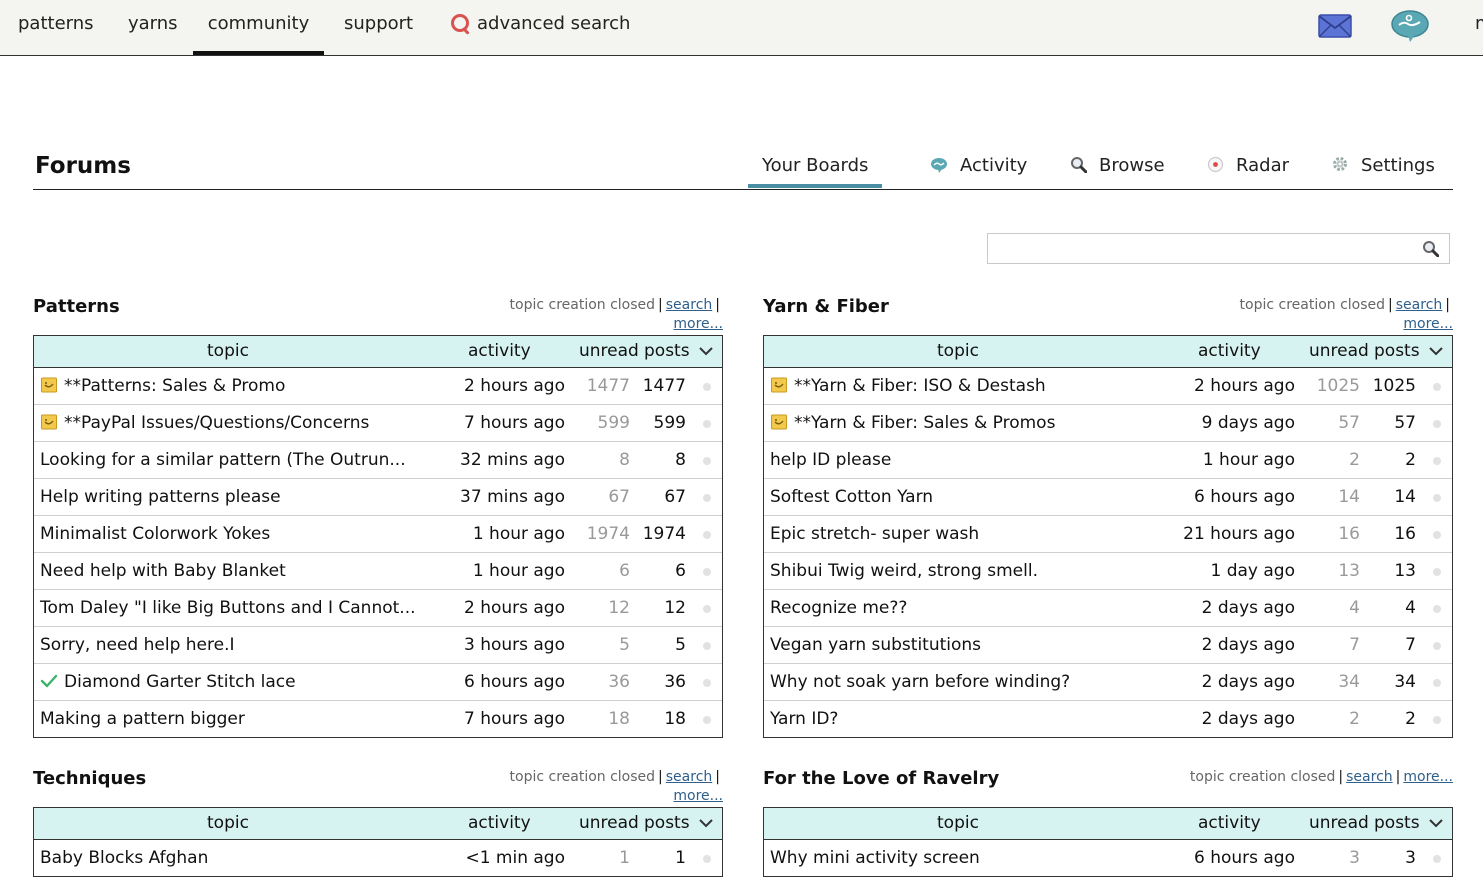  I want to click on tab-radar: Radar, so click(1248, 165).